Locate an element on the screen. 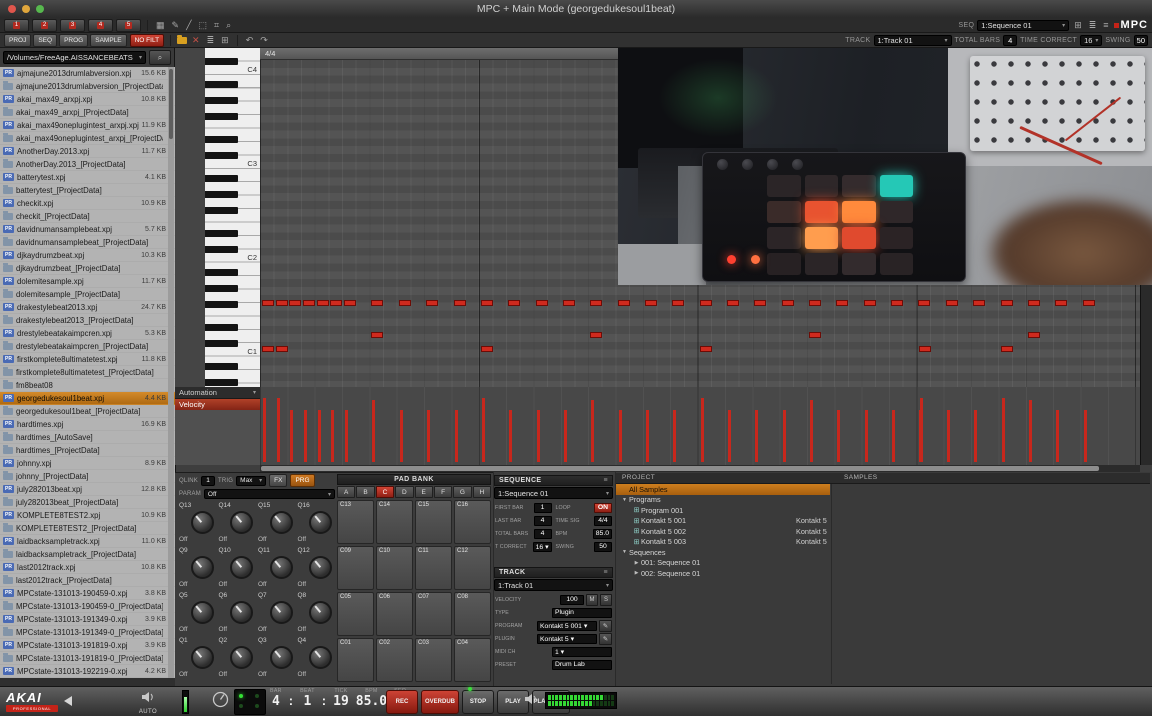 Image resolution: width=1152 pixels, height=720 pixels. mode-button-3: 3 is located at coordinates (72, 25).